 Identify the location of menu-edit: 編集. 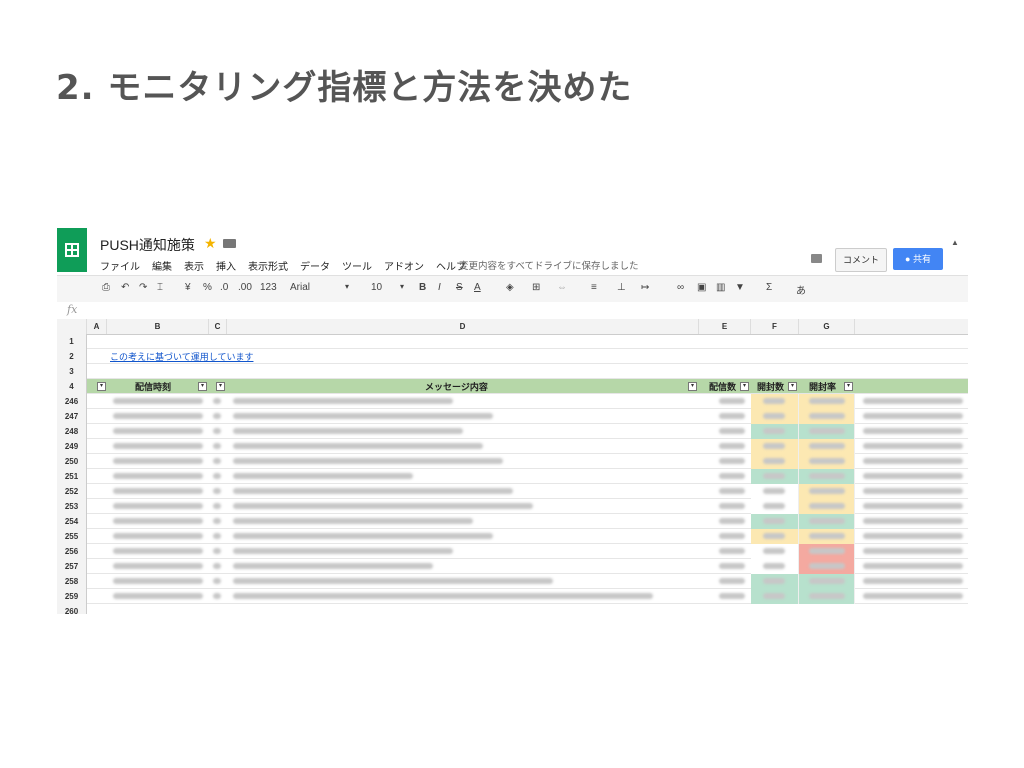
(162, 265).